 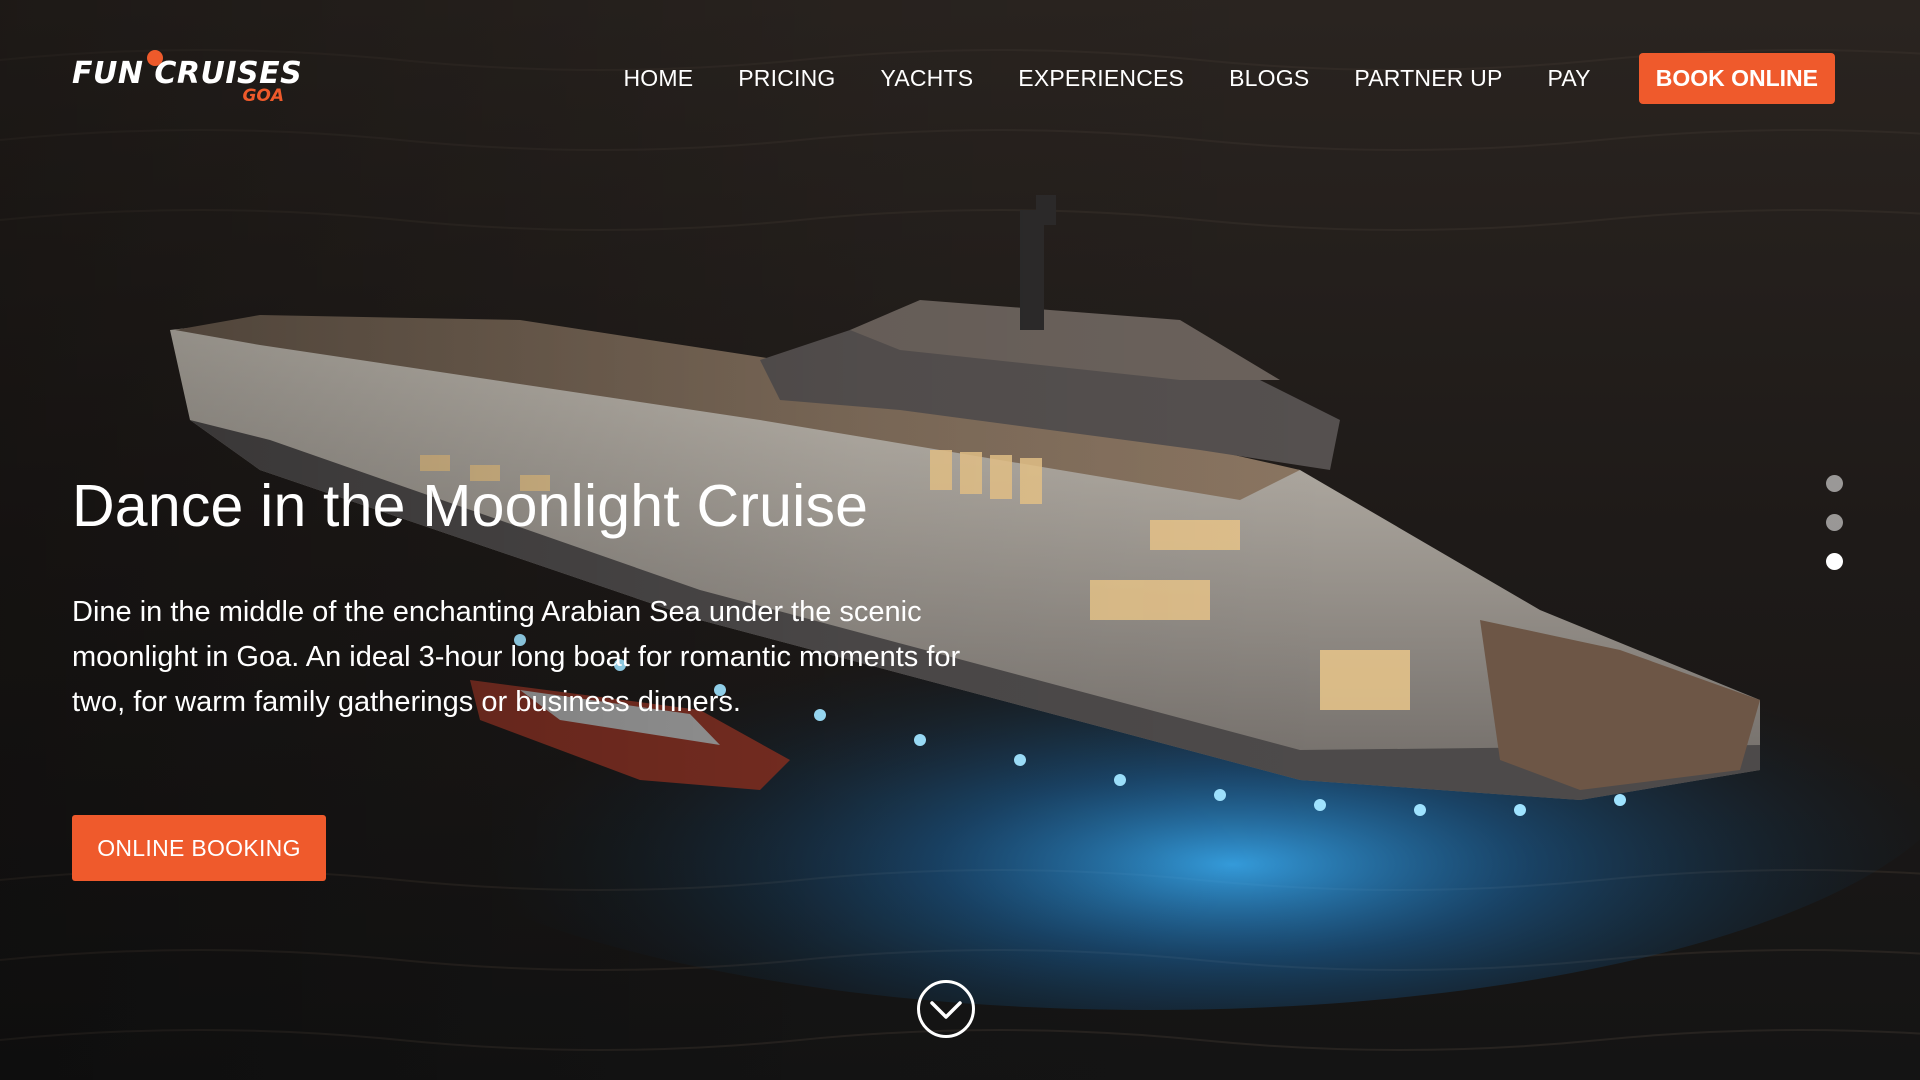 I want to click on brand-location: GOA, so click(x=263, y=96).